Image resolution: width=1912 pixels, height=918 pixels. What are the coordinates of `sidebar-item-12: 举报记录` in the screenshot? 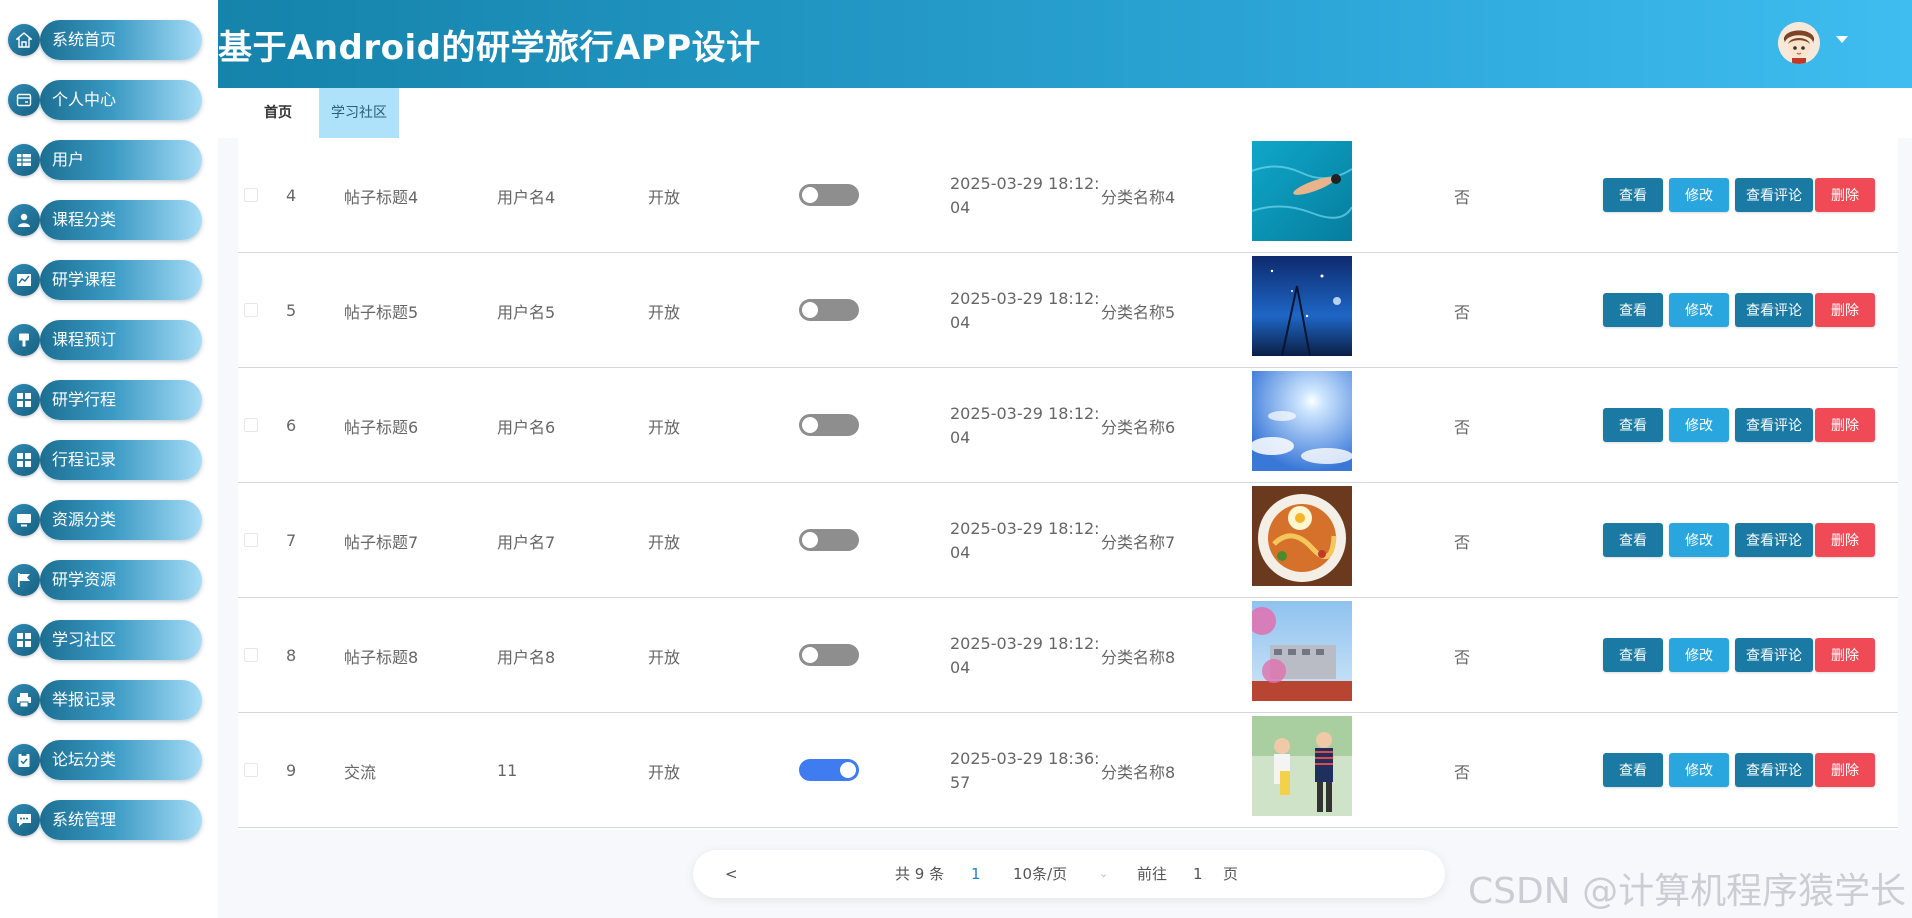 It's located at (105, 700).